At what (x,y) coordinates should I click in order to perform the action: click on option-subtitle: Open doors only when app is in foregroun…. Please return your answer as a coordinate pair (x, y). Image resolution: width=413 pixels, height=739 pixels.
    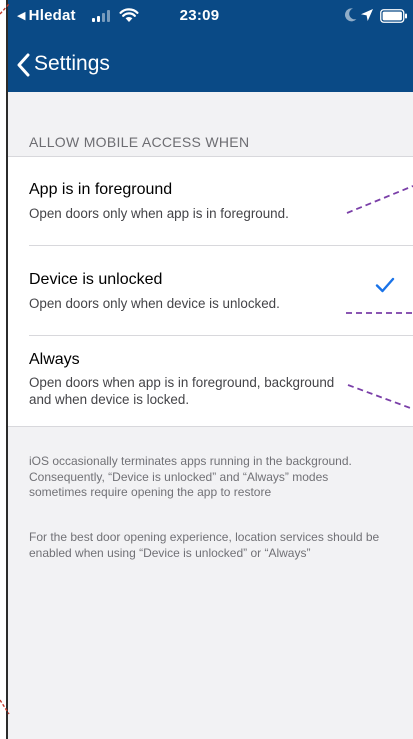
    Looking at the image, I should click on (159, 213).